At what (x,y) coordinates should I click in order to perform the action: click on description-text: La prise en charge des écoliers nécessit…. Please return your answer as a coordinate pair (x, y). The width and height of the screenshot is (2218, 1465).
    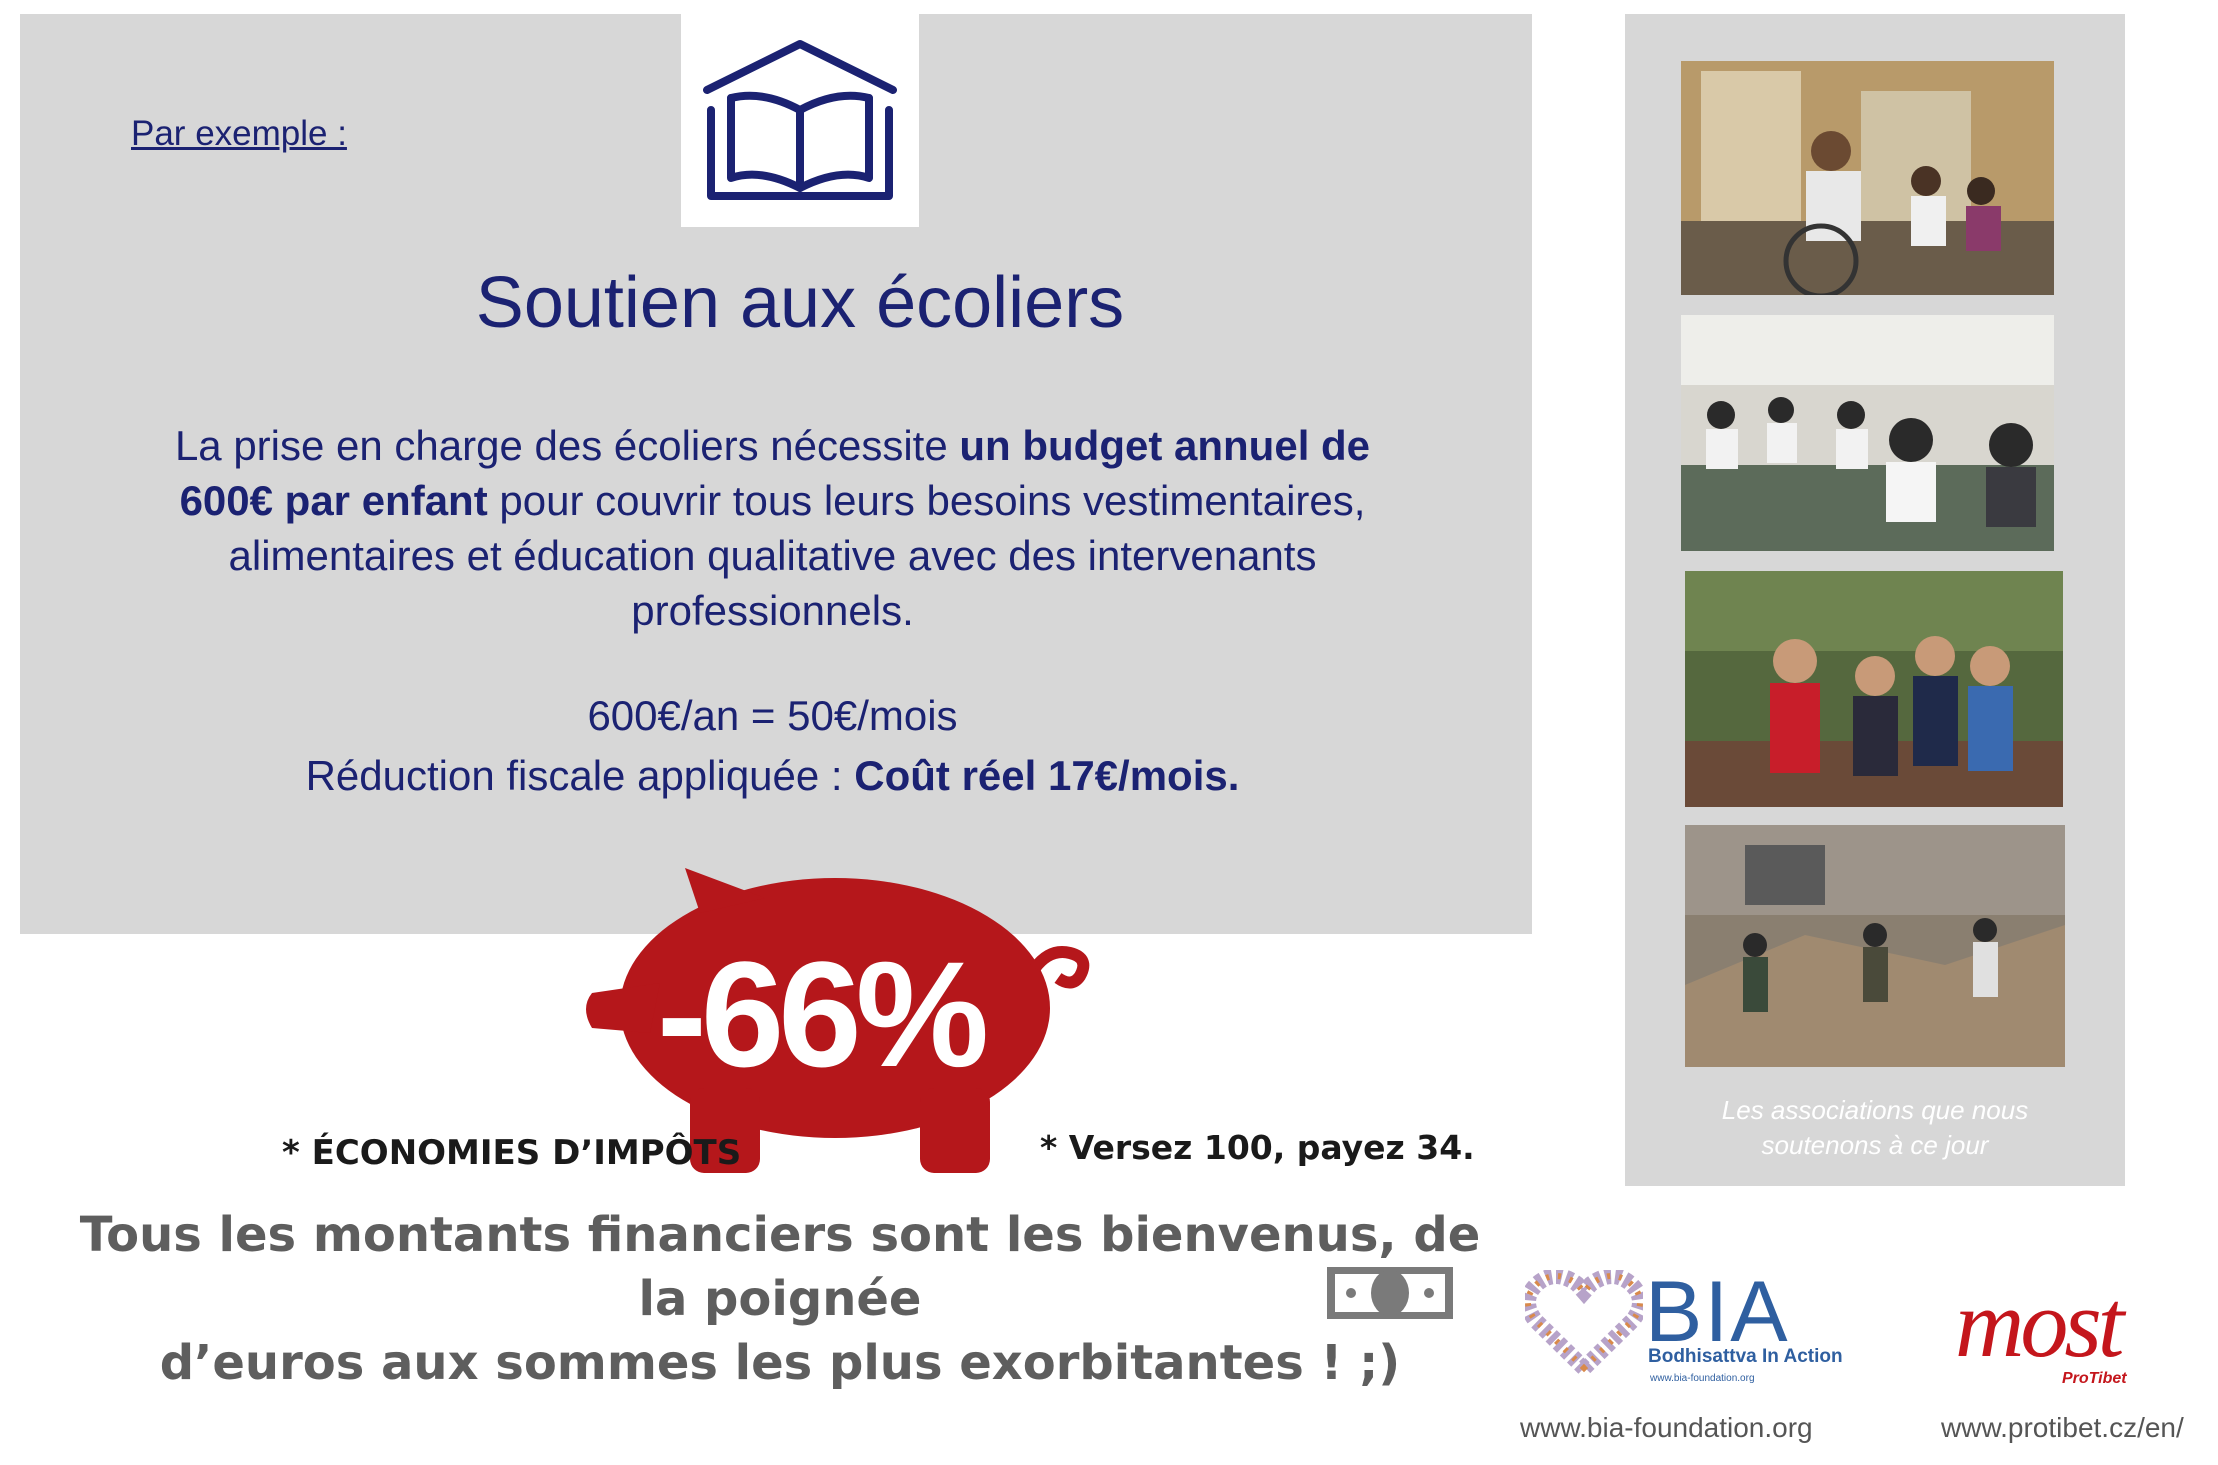
    Looking at the image, I should click on (567, 445).